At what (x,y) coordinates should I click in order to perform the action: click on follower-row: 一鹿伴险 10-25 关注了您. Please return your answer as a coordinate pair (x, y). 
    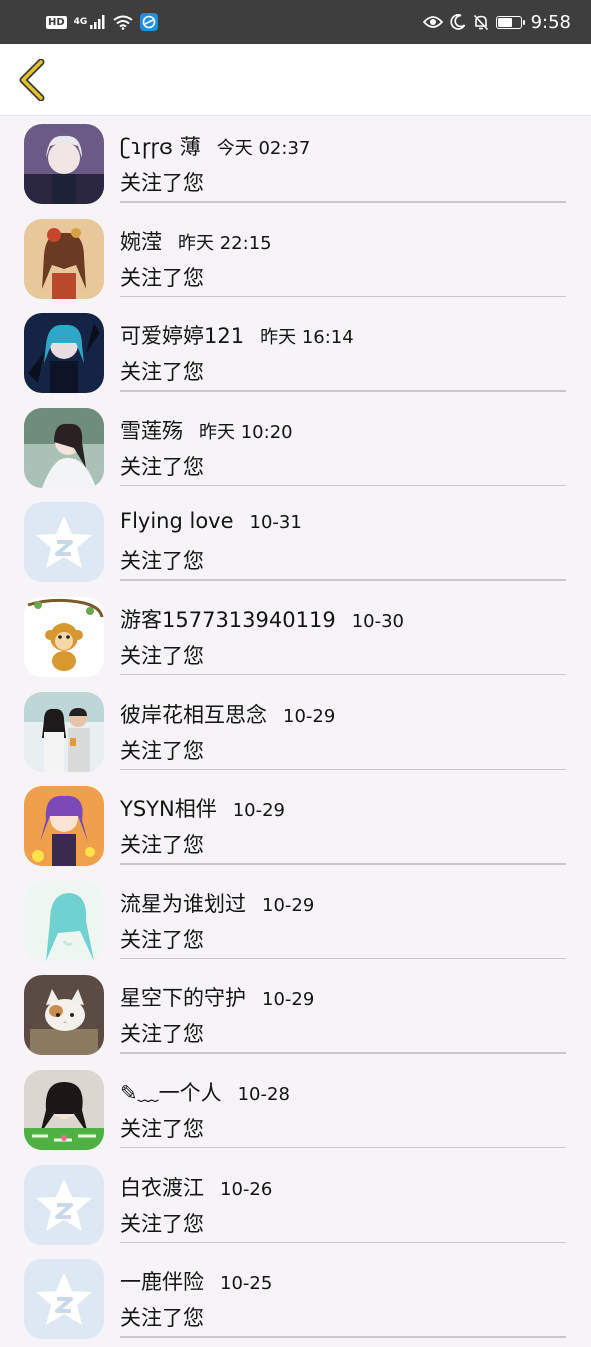
    Looking at the image, I should click on (295, 1299).